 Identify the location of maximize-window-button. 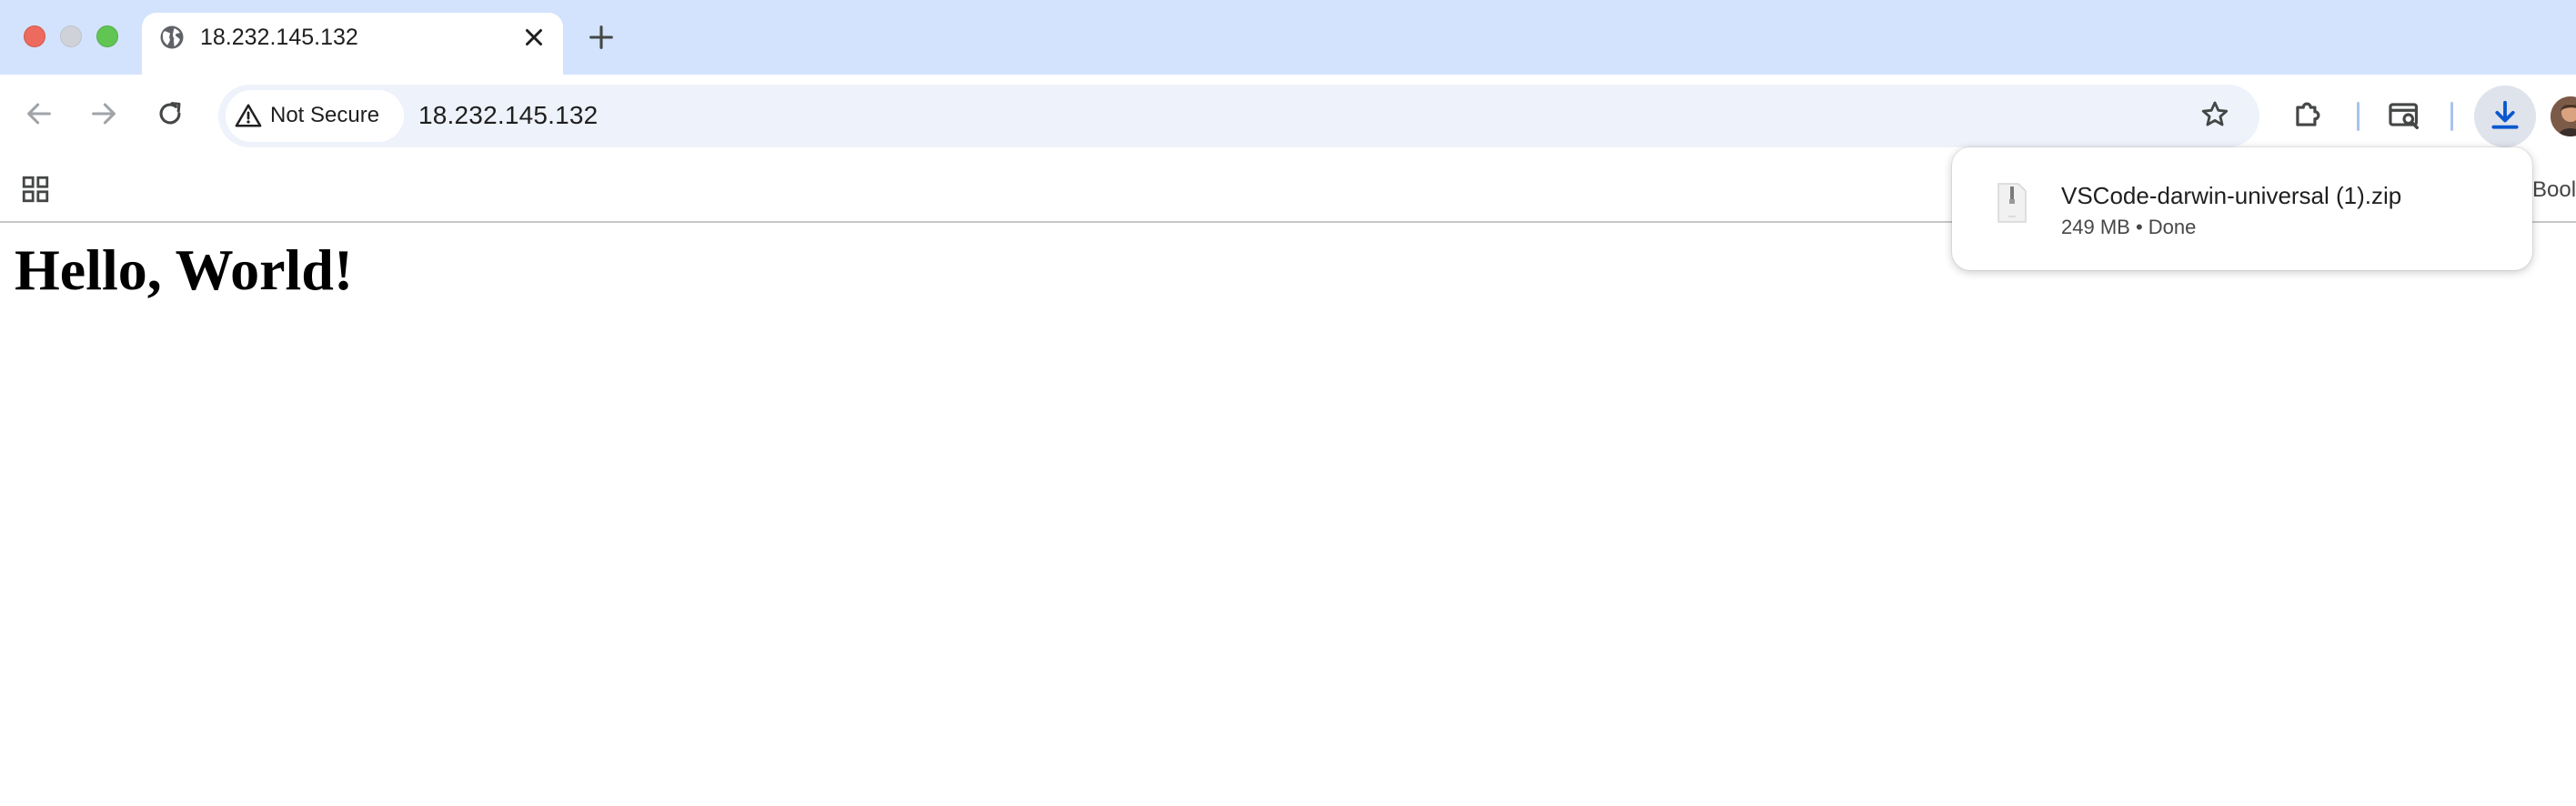
(107, 36).